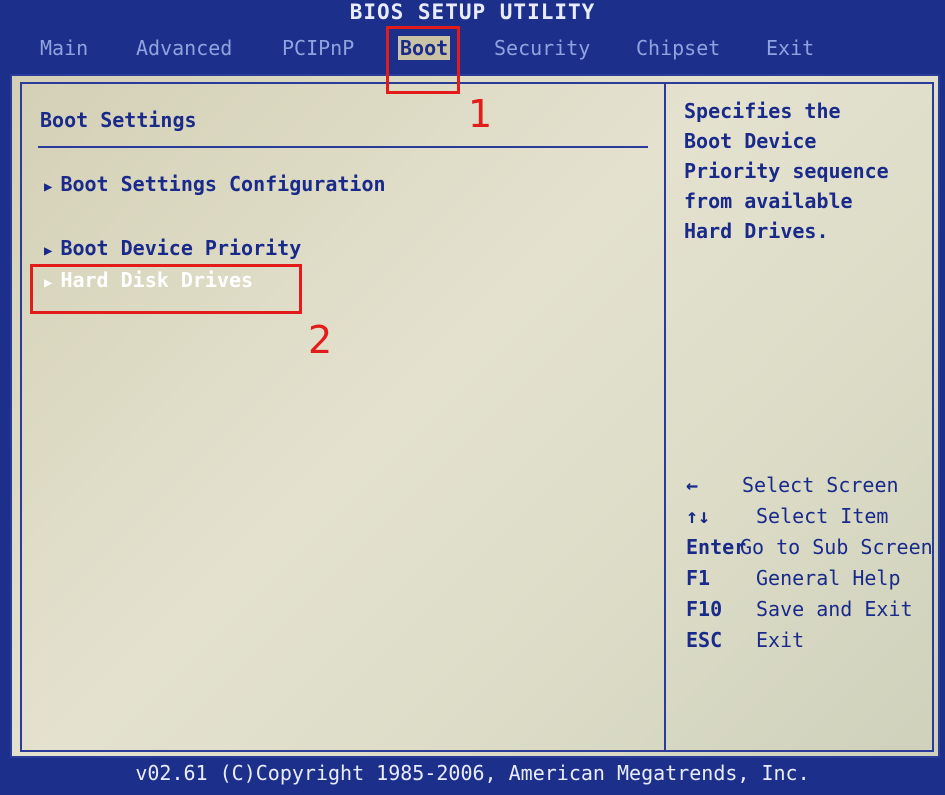 This screenshot has width=945, height=795. What do you see at coordinates (166, 289) in the screenshot?
I see `annotation-box-hard-disk-drives` at bounding box center [166, 289].